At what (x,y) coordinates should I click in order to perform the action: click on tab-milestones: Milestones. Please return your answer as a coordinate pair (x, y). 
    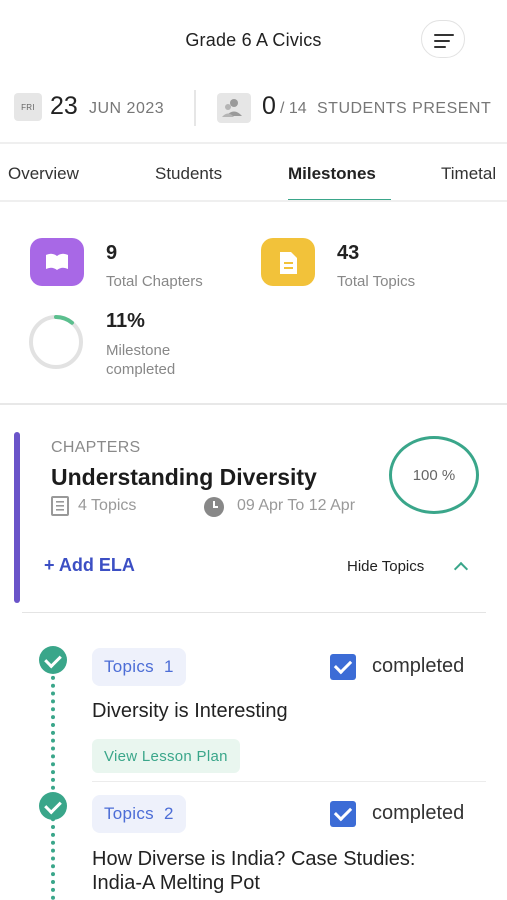
    Looking at the image, I should click on (332, 174).